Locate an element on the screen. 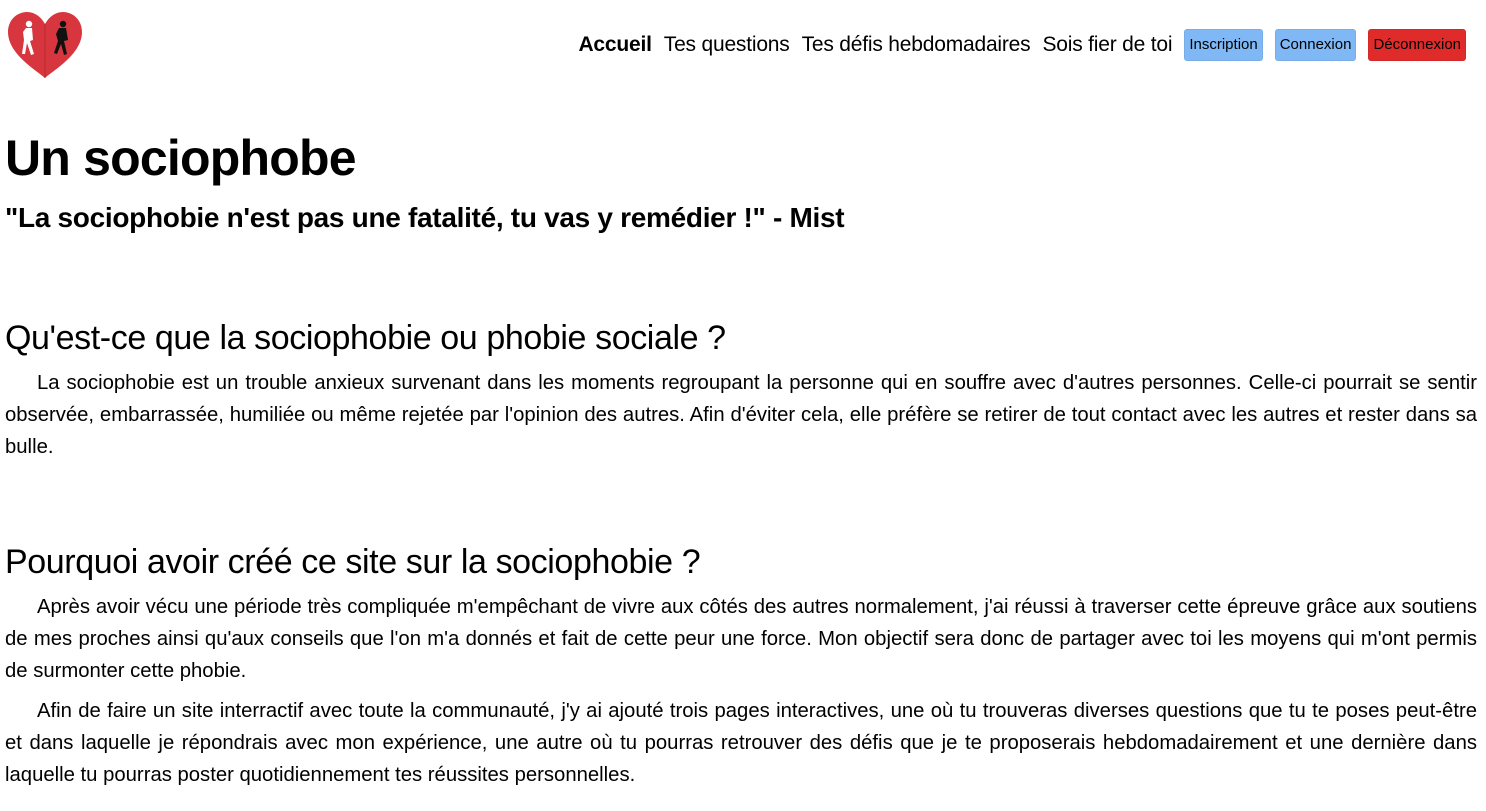  logout-button: Déconnexion is located at coordinates (1417, 45).